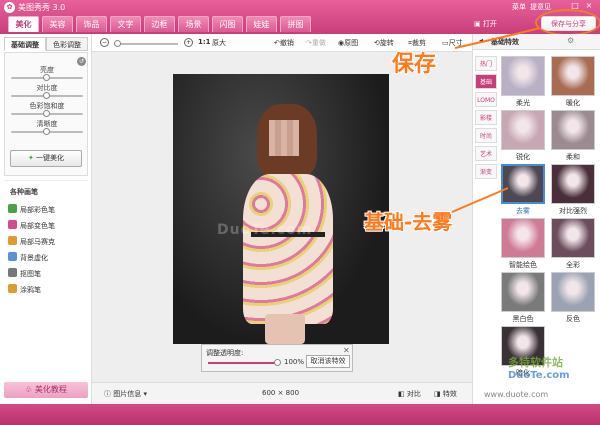 Image resolution: width=600 pixels, height=425 pixels. I want to click on annotation-defog: 基础-去雾, so click(408, 222).